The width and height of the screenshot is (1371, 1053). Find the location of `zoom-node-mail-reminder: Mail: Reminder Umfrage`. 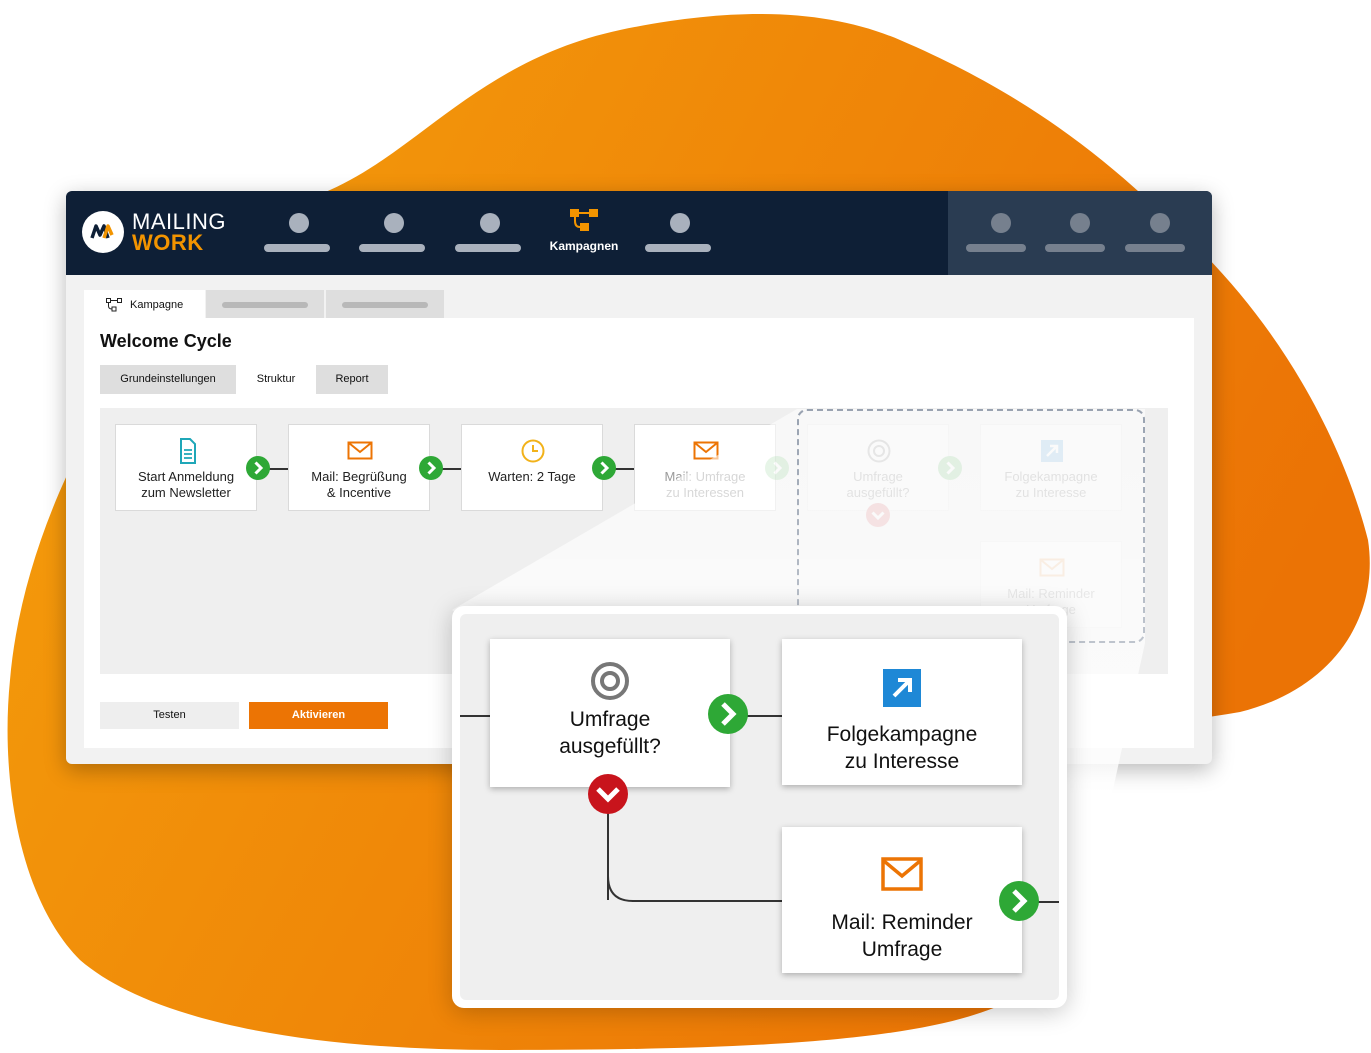

zoom-node-mail-reminder: Mail: Reminder Umfrage is located at coordinates (902, 900).